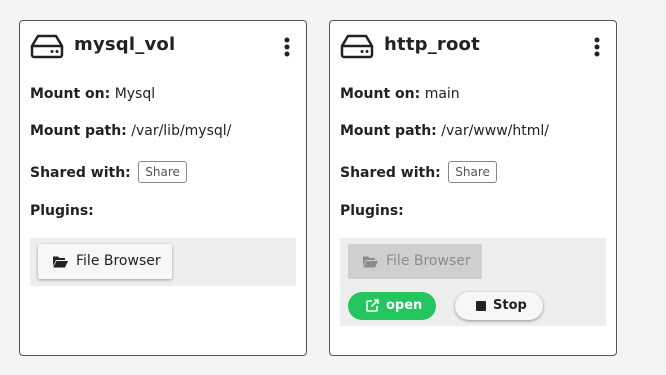 The image size is (666, 375). Describe the element at coordinates (442, 94) in the screenshot. I see `mount-on-value: main` at that location.